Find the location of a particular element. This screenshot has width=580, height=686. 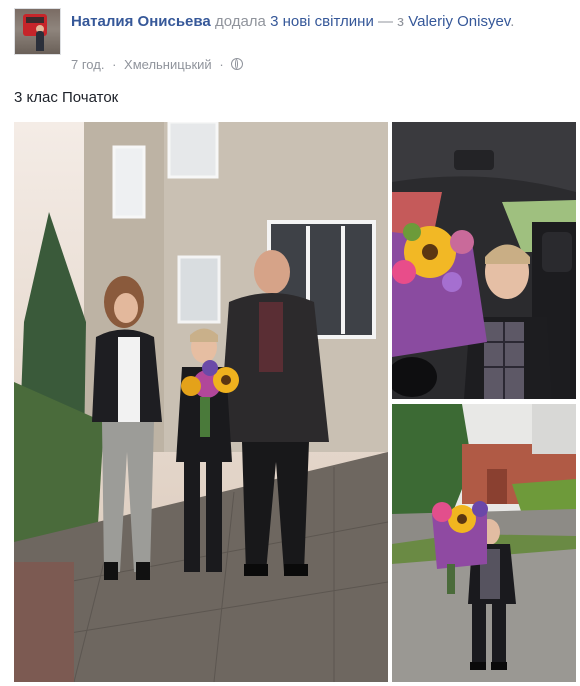

post-caption: 3 клас Початок is located at coordinates (66, 97).